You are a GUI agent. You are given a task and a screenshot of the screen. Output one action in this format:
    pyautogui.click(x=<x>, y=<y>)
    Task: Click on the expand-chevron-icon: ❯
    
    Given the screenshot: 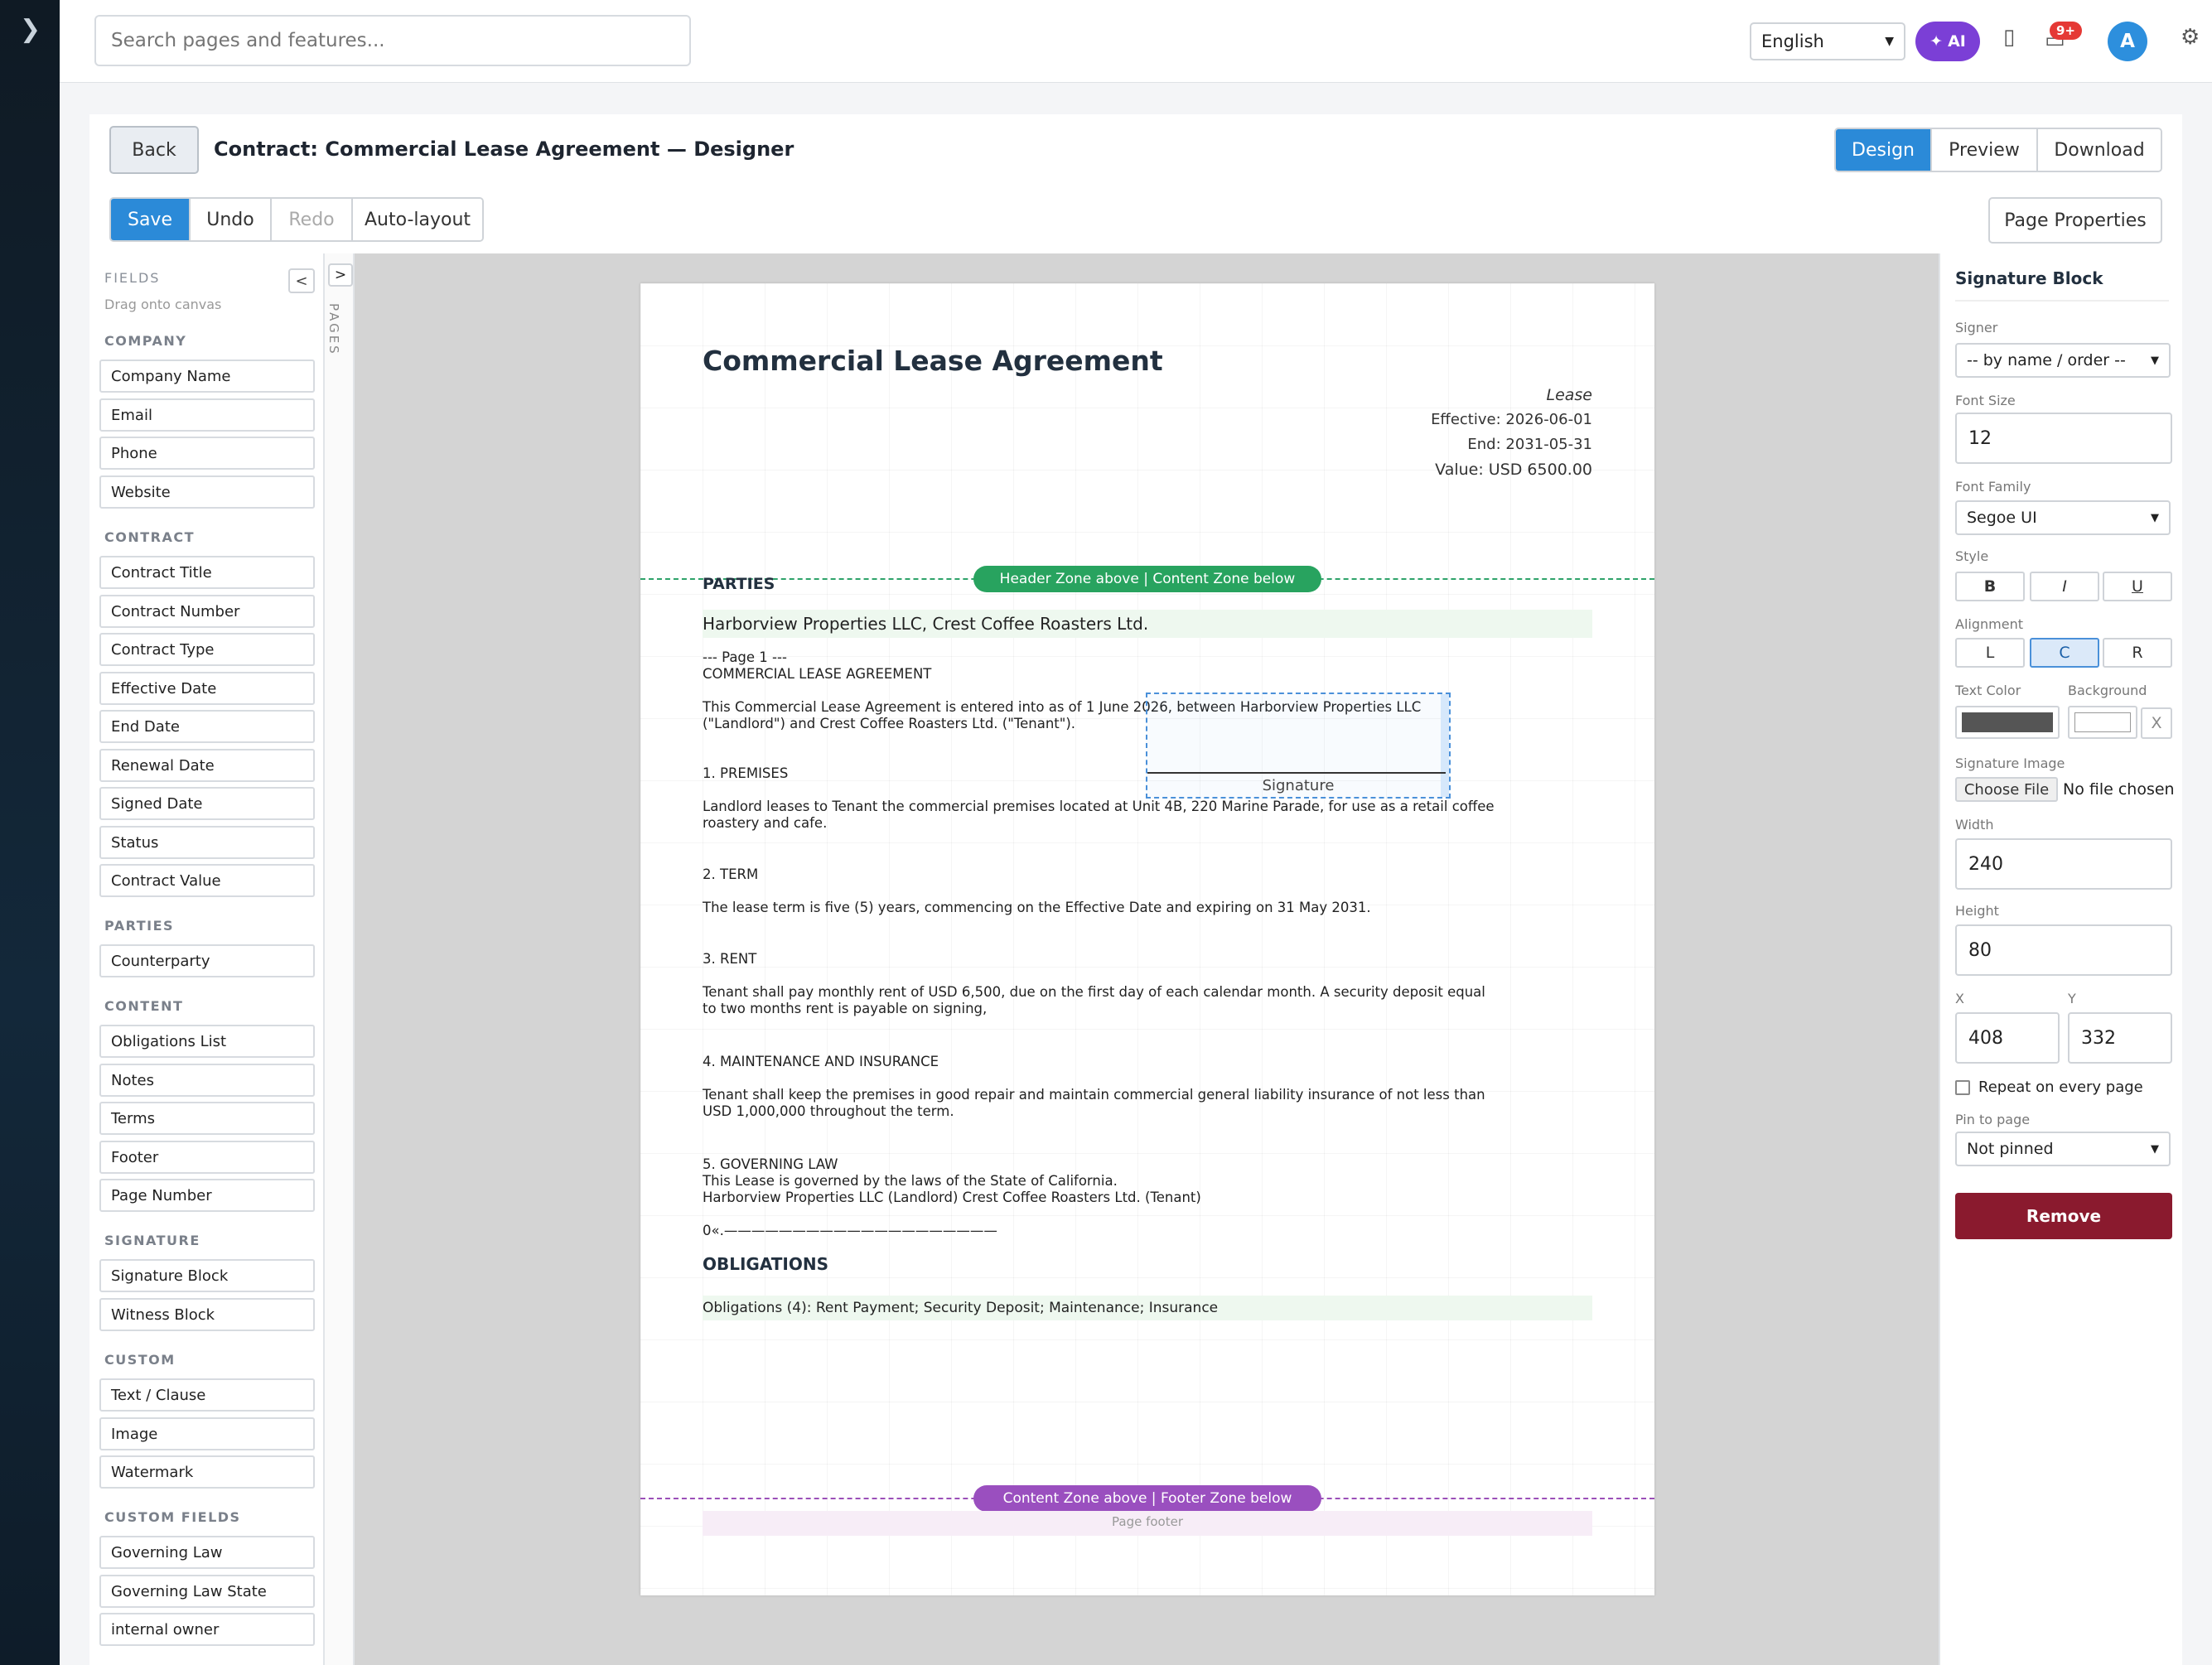 What is the action you would take?
    pyautogui.click(x=30, y=29)
    